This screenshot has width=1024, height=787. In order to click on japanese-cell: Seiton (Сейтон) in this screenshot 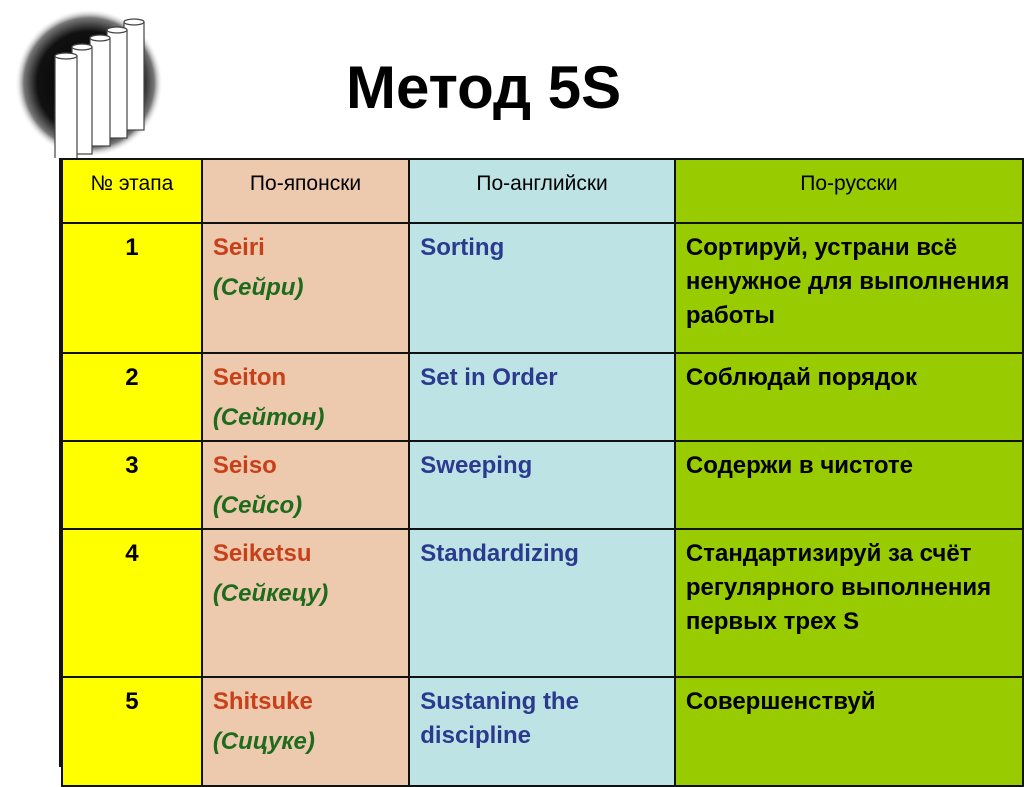, I will do `click(305, 397)`.